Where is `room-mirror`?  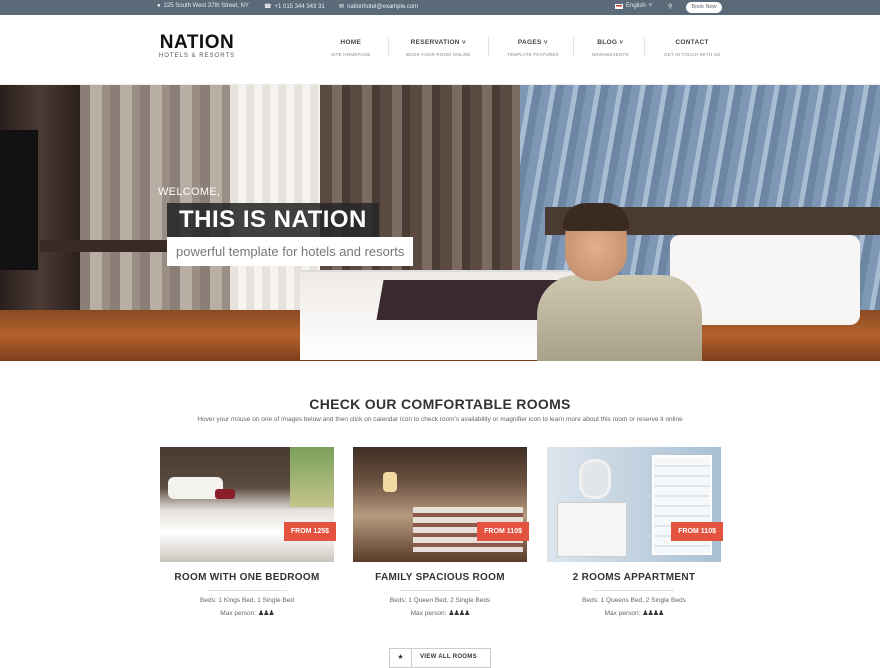
room-mirror is located at coordinates (595, 479).